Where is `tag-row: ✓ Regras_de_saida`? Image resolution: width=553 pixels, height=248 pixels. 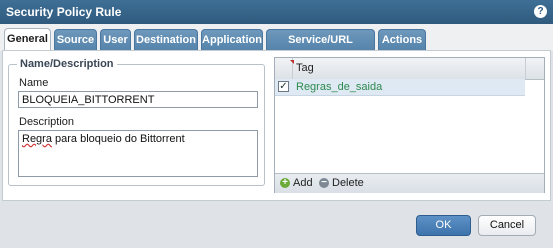
tag-row: ✓ Regras_de_saida is located at coordinates (400, 87).